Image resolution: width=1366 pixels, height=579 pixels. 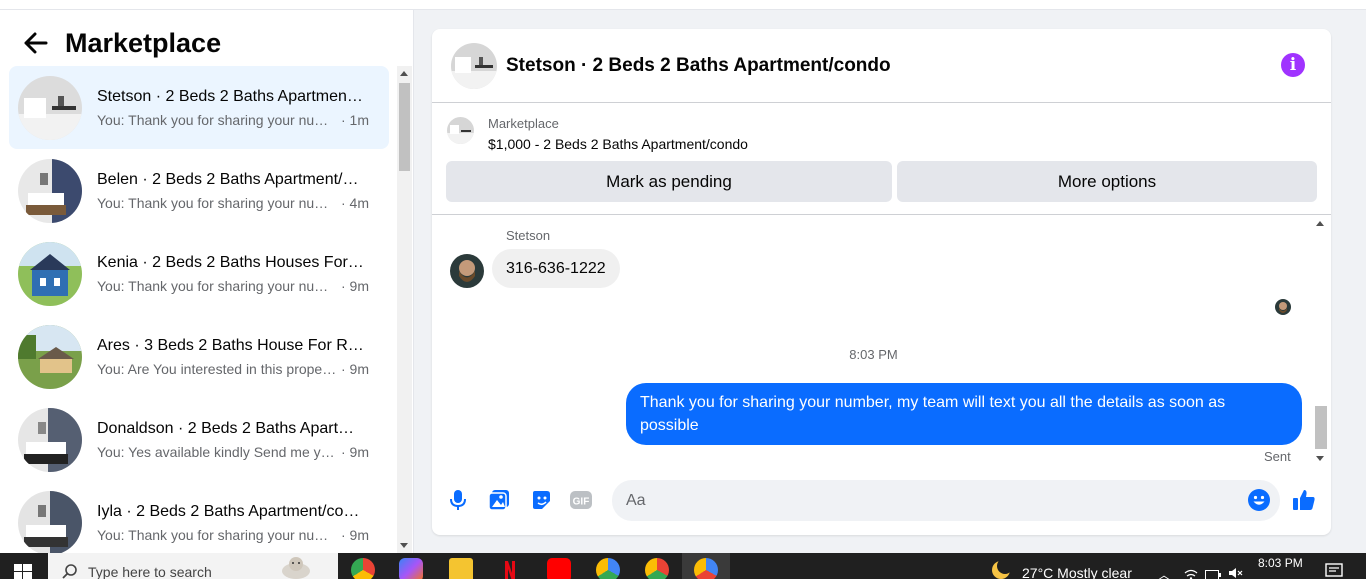 I want to click on battery-icon, so click(x=1213, y=573).